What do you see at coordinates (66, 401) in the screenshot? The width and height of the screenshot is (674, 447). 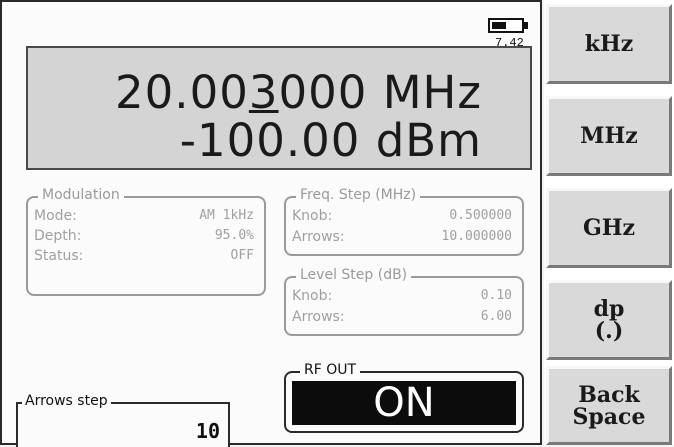 I see `arrows-step-title: Arrows step` at bounding box center [66, 401].